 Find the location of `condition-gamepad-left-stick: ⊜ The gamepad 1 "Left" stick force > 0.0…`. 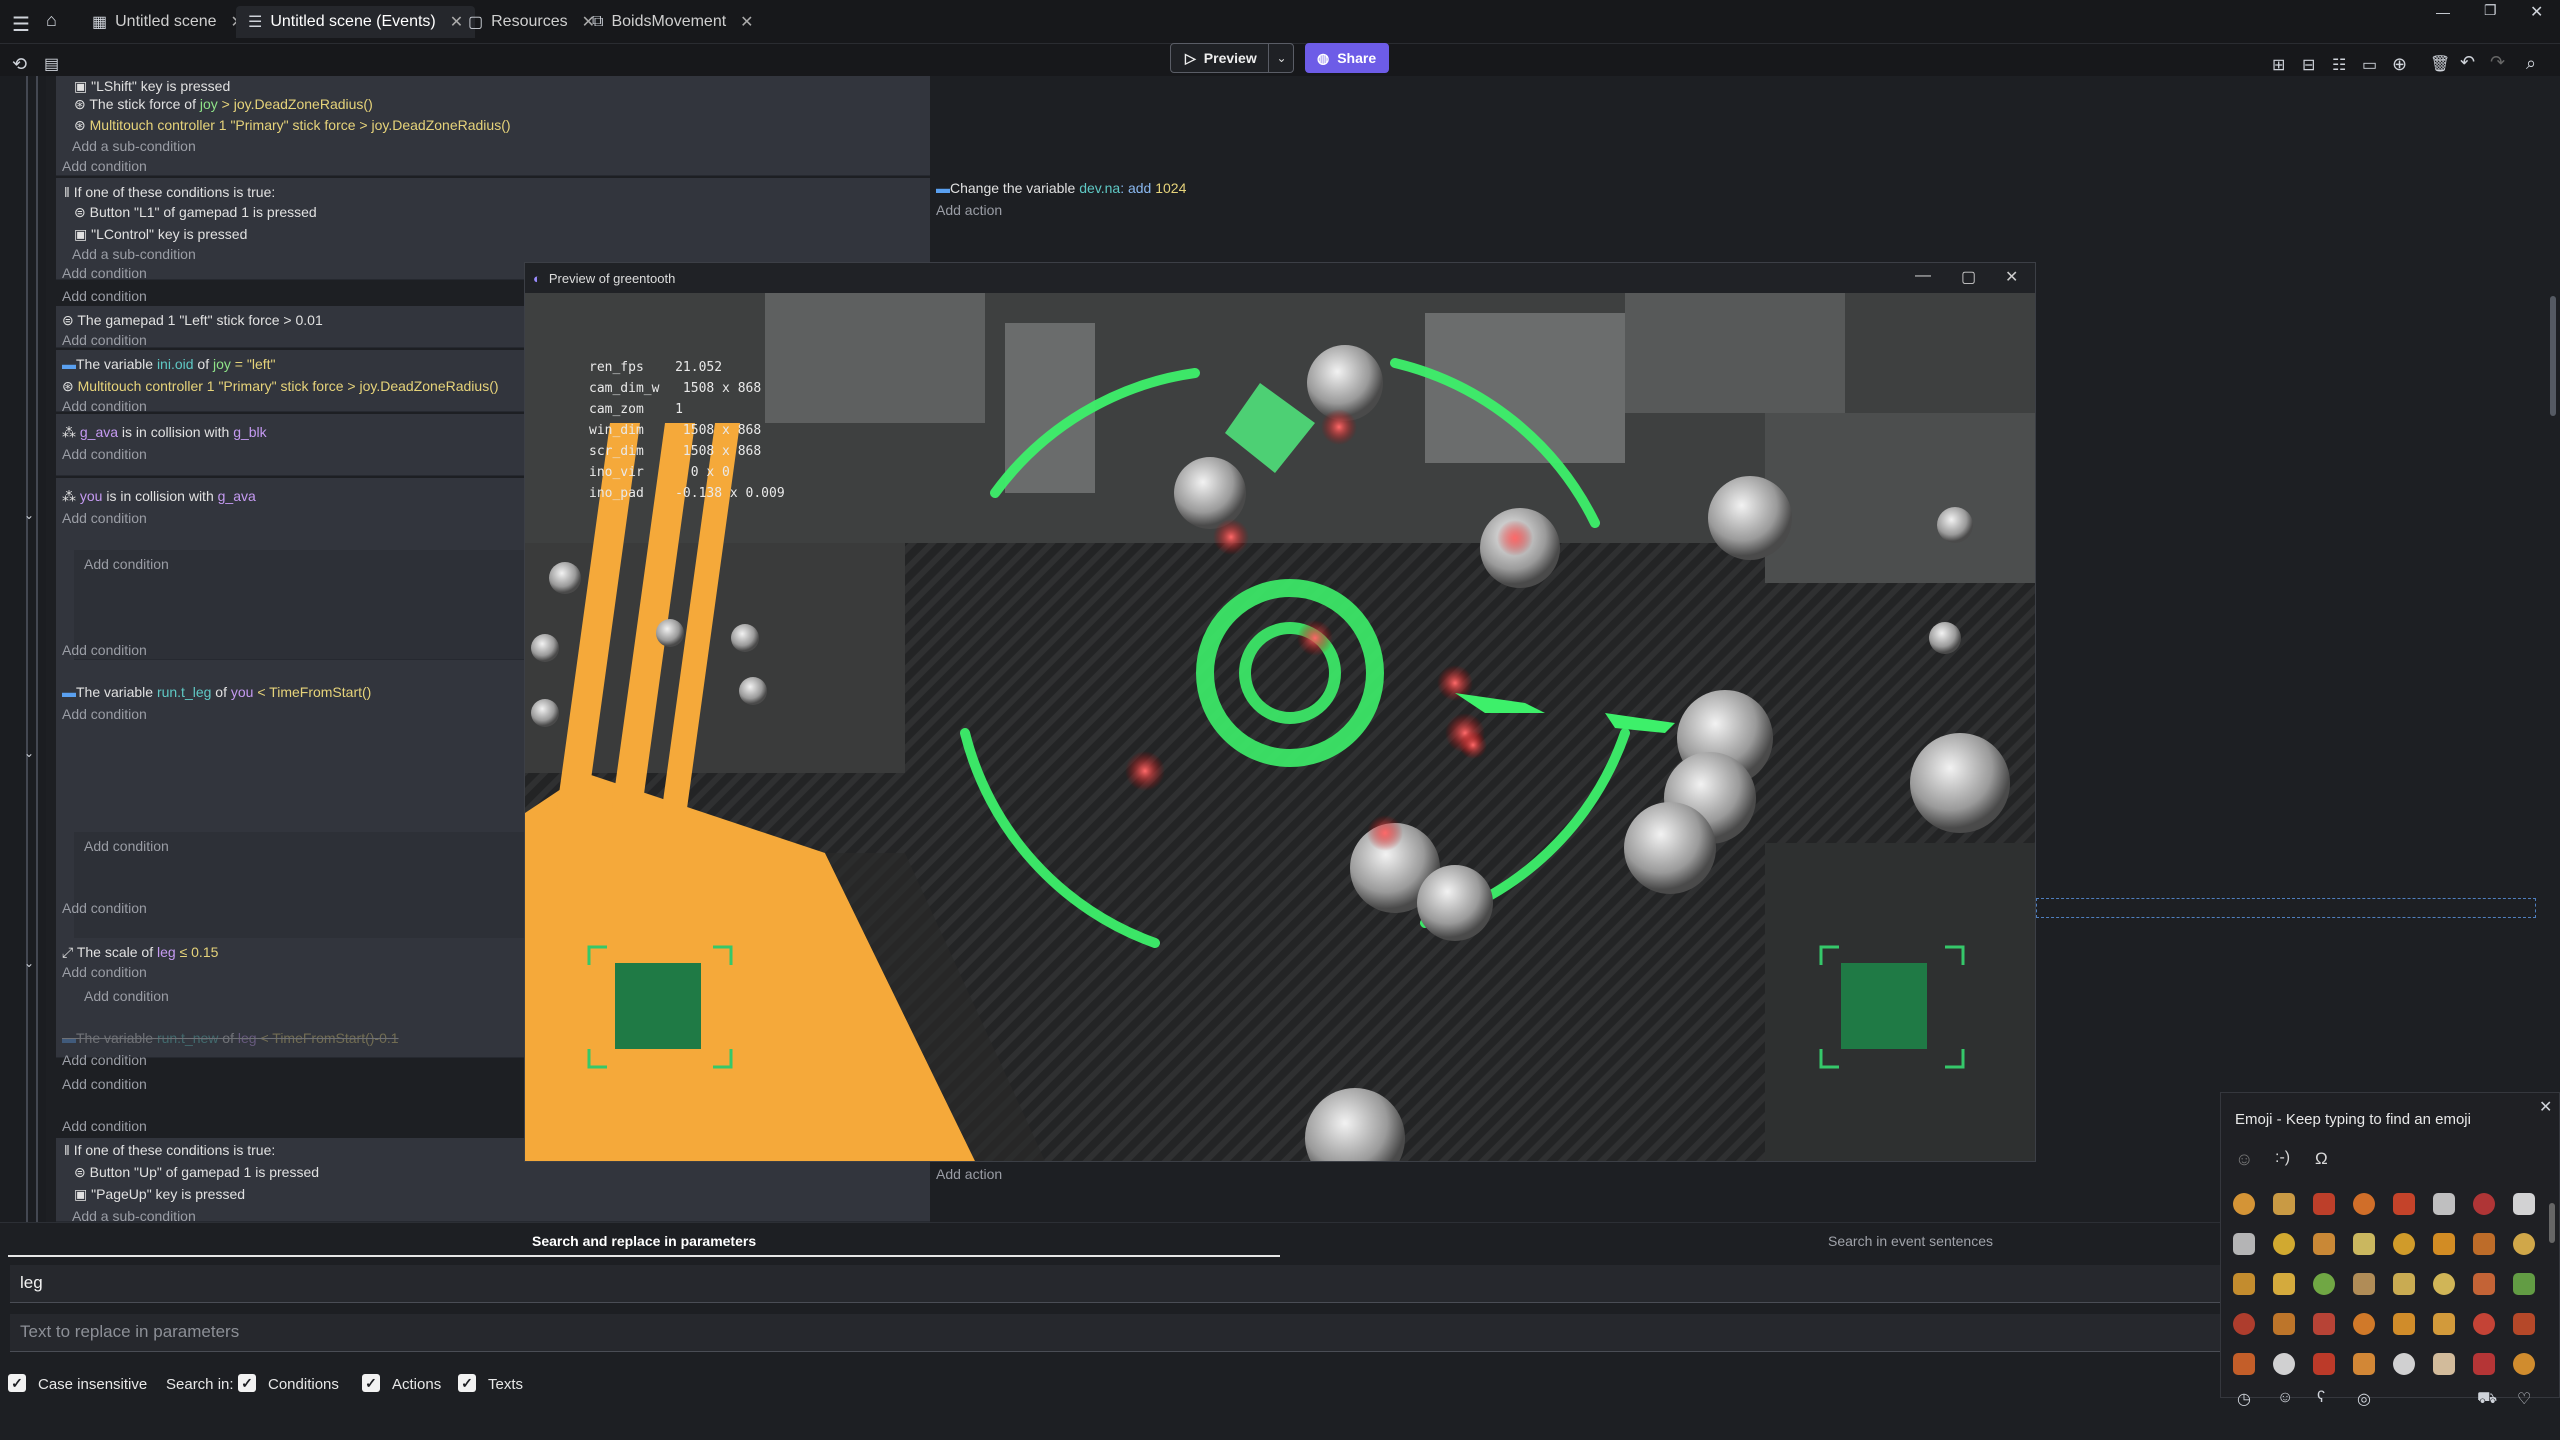

condition-gamepad-left-stick: ⊜ The gamepad 1 "Left" stick force > 0.0… is located at coordinates (192, 320).